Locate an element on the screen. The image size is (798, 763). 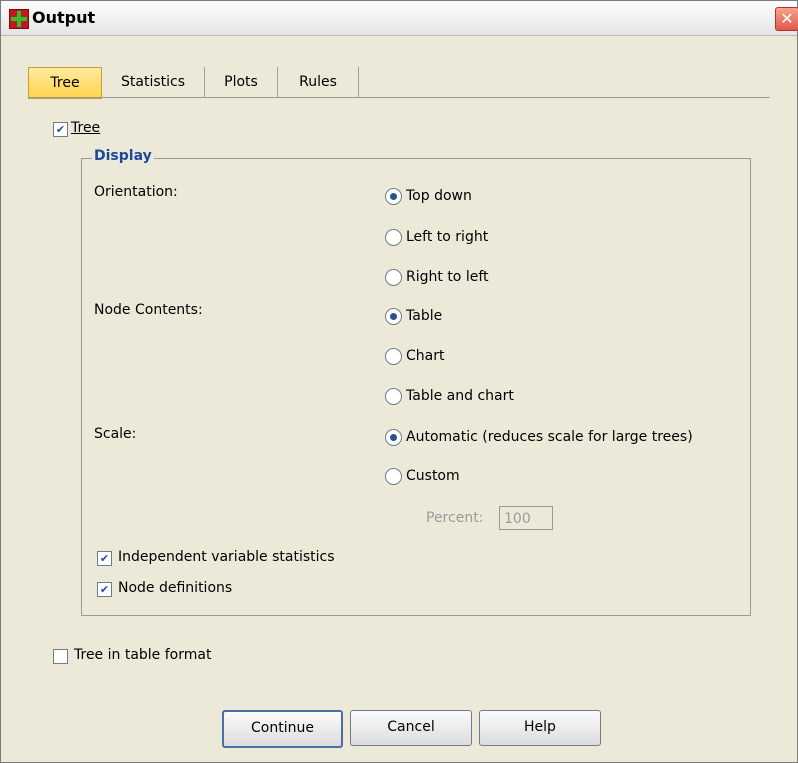
help-button: Help is located at coordinates (540, 728).